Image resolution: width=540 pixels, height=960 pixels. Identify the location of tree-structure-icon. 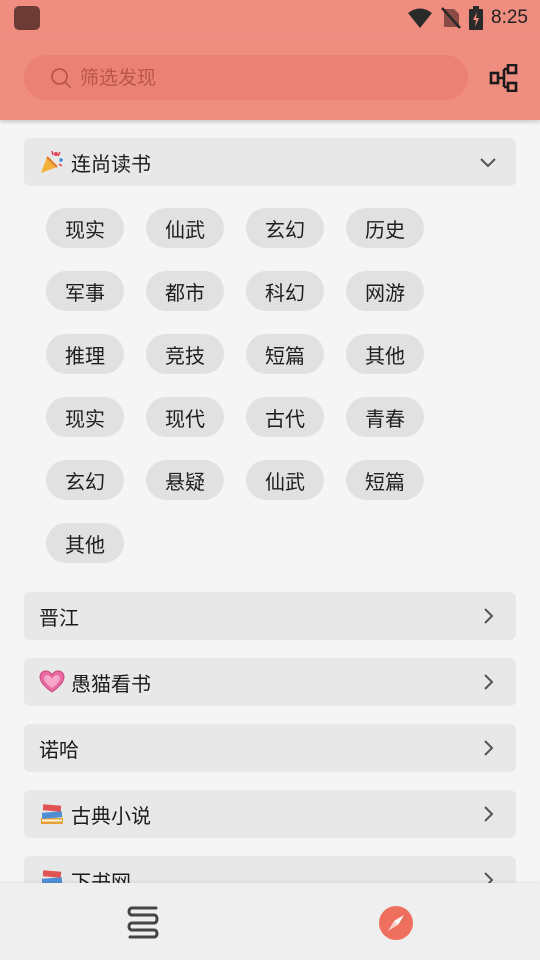
(503, 78).